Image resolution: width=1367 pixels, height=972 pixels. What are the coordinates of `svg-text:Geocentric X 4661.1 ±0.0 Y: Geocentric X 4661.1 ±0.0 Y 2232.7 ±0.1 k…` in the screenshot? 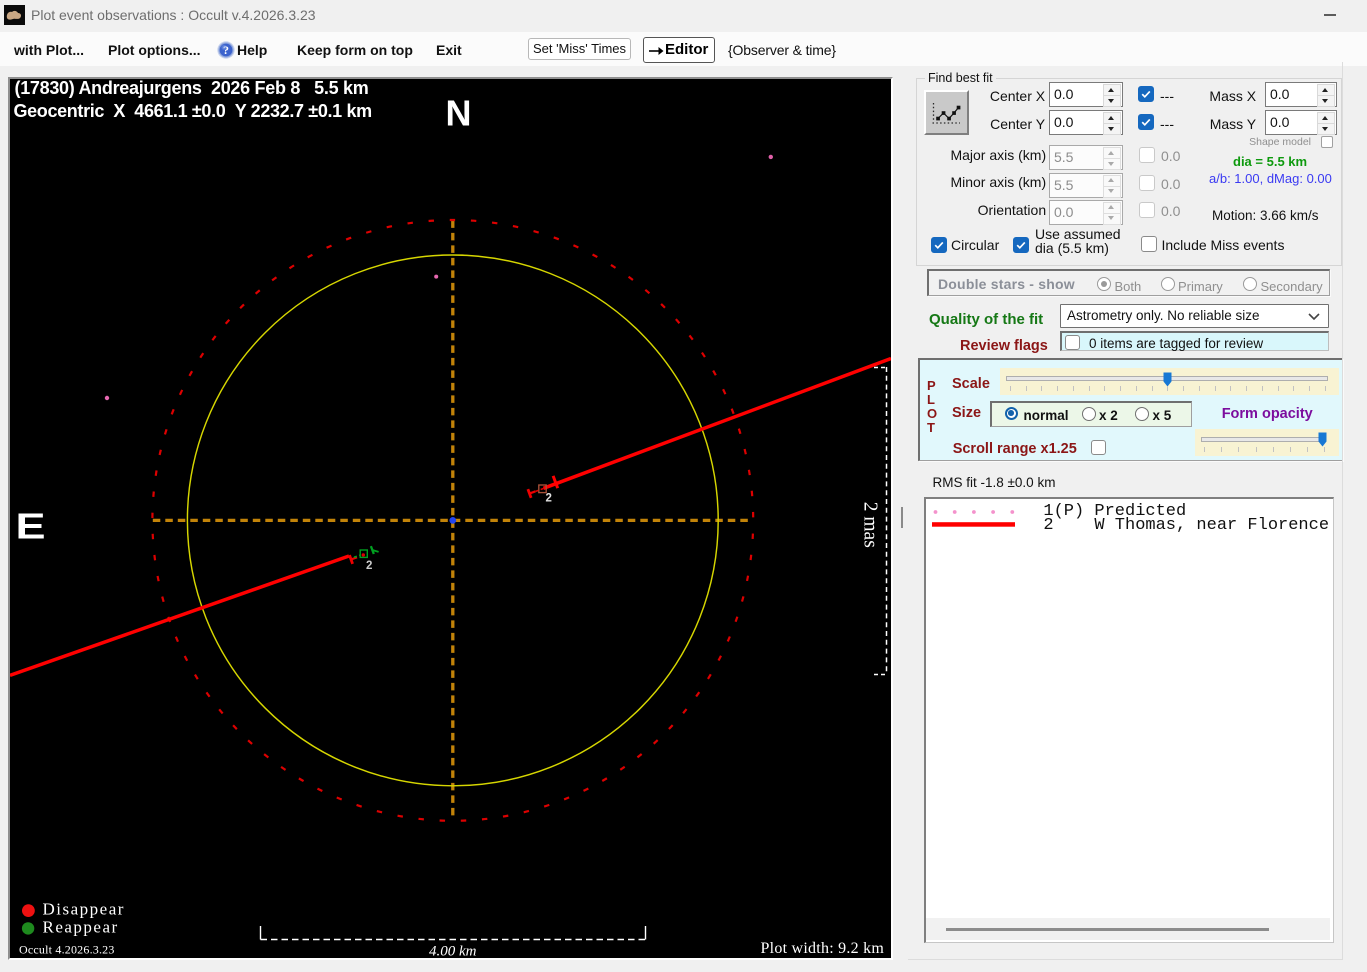 It's located at (193, 111).